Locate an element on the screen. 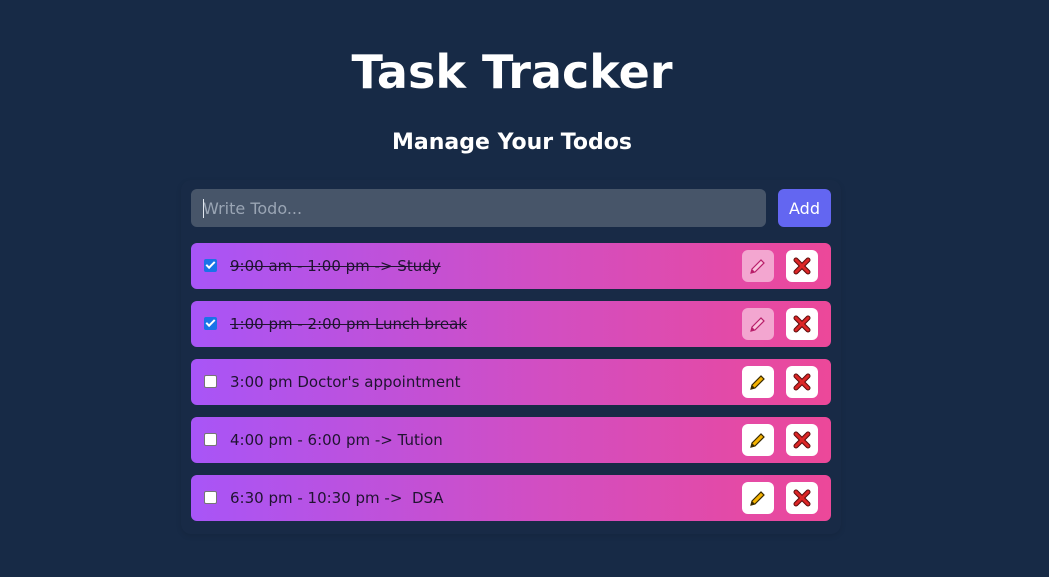 The image size is (1049, 577). text-caret is located at coordinates (203, 208).